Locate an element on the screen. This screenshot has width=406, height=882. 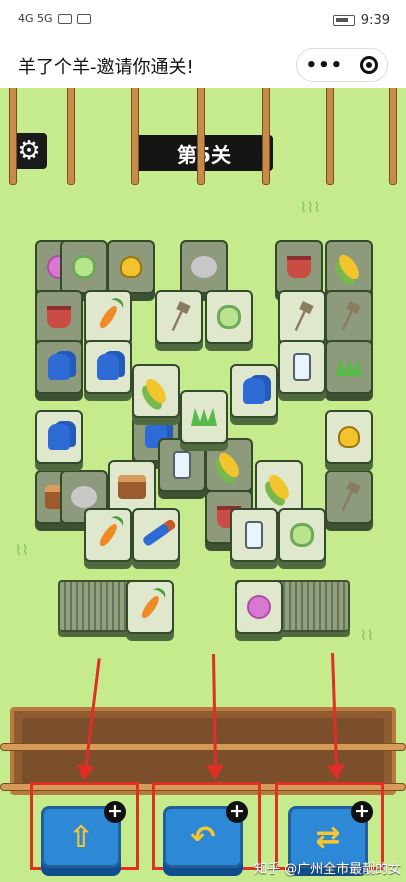
stump-icon is located at coordinates (132, 487).